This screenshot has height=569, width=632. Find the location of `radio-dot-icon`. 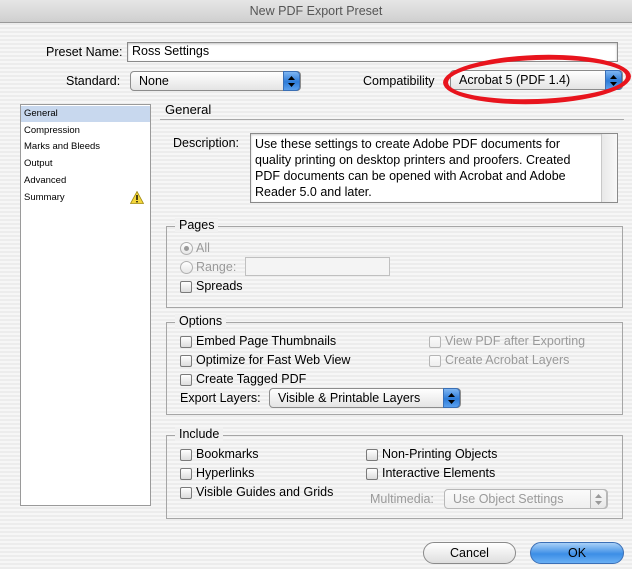

radio-dot-icon is located at coordinates (186, 248).